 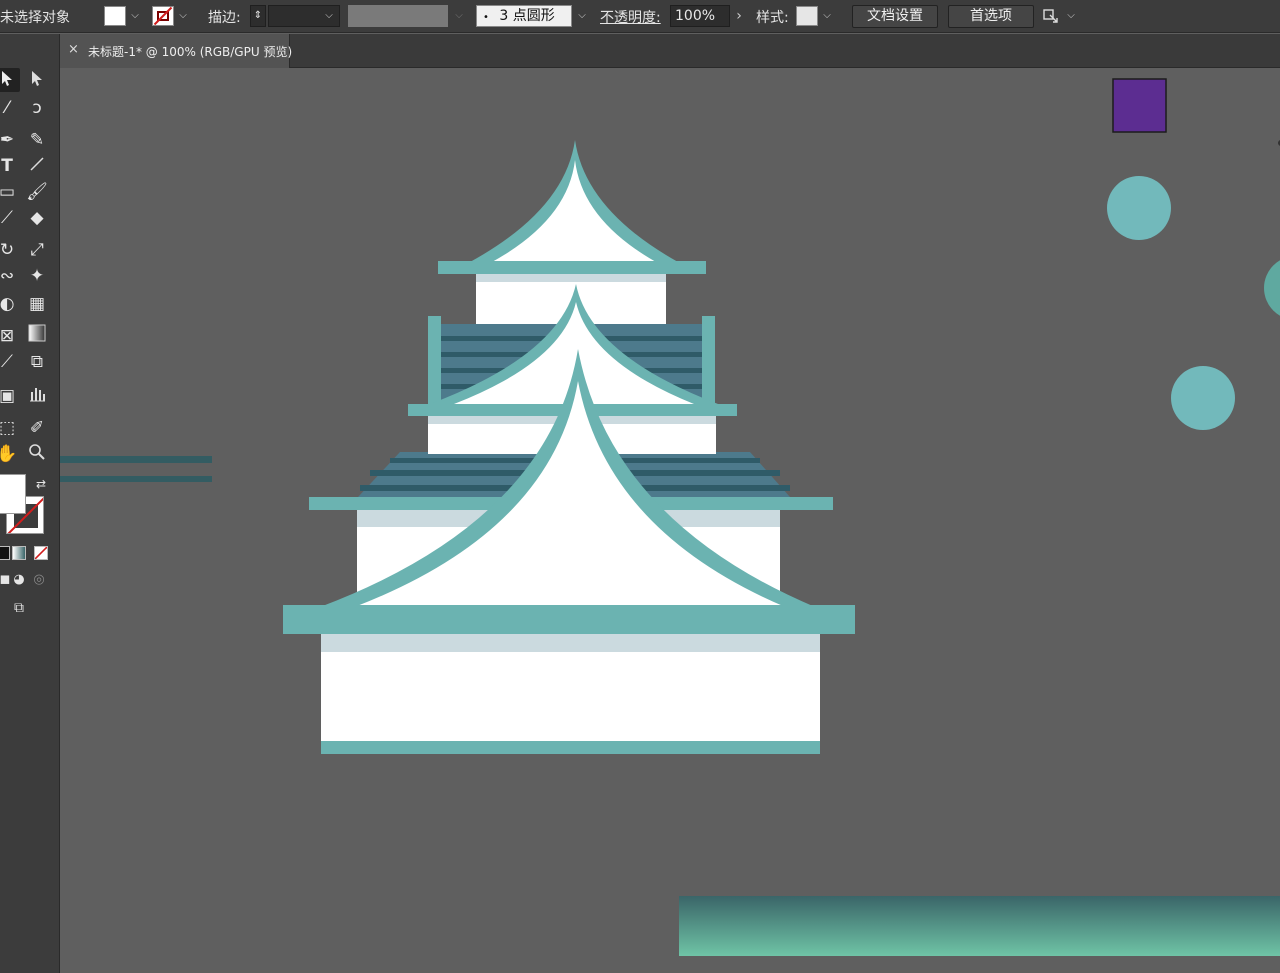 What do you see at coordinates (329, 16) in the screenshot?
I see `stroke-weight-dropdown-icon: ⌵` at bounding box center [329, 16].